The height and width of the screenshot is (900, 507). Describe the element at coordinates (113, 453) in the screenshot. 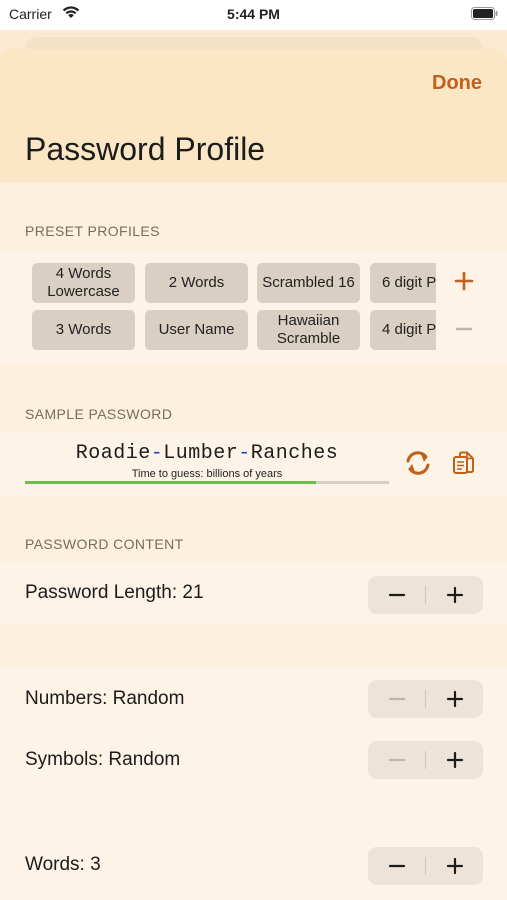

I see `password-word: Roadie` at that location.